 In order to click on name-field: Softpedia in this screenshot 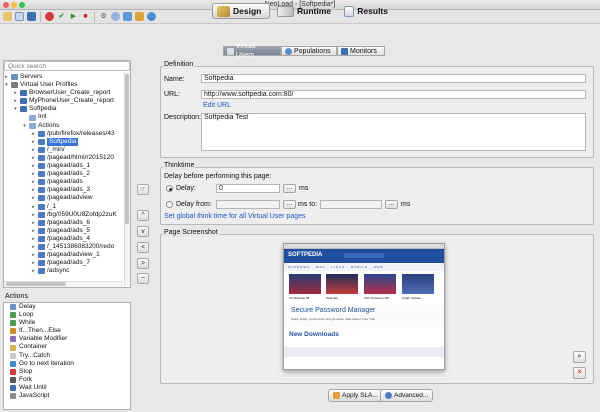, I will do `click(393, 78)`.